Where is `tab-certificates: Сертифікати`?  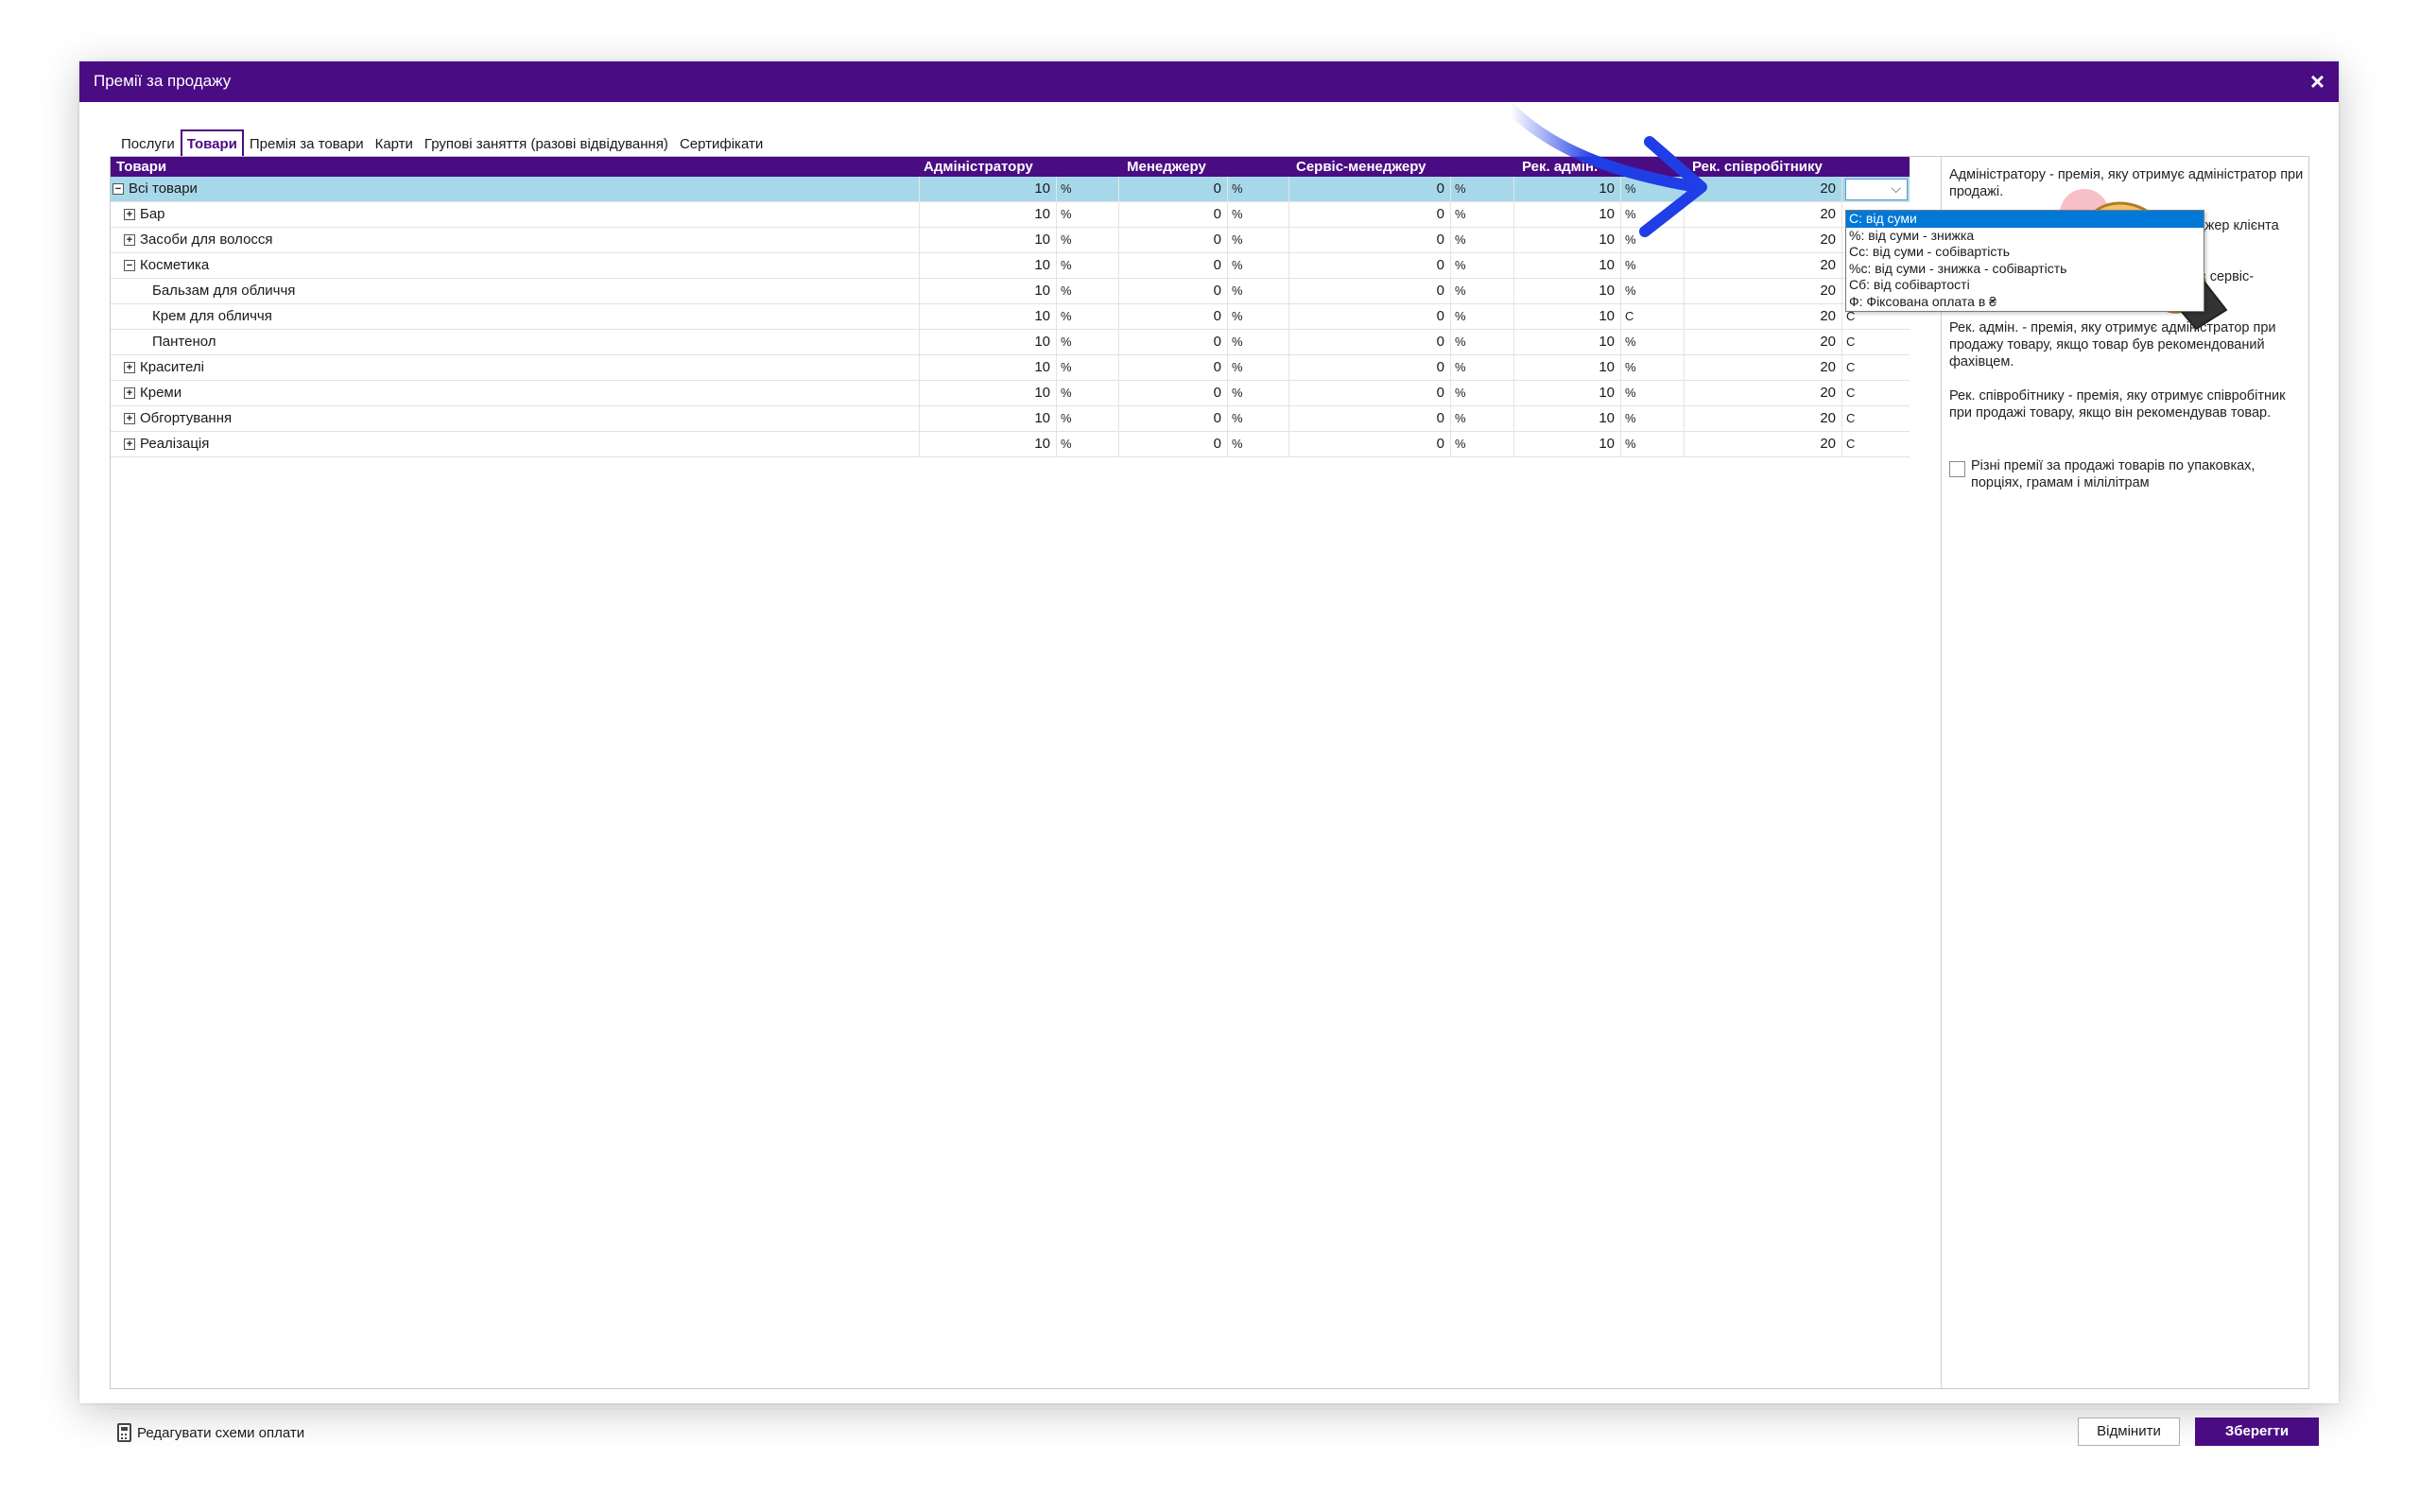
tab-certificates: Сертифікати is located at coordinates (721, 143).